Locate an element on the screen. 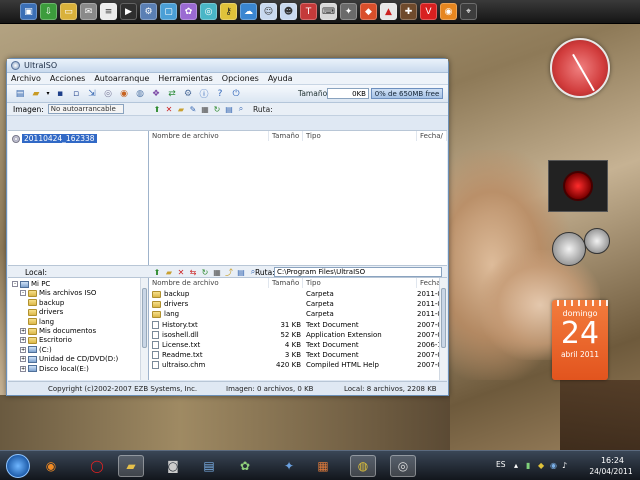  memory-meter-gadget is located at coordinates (597, 241).